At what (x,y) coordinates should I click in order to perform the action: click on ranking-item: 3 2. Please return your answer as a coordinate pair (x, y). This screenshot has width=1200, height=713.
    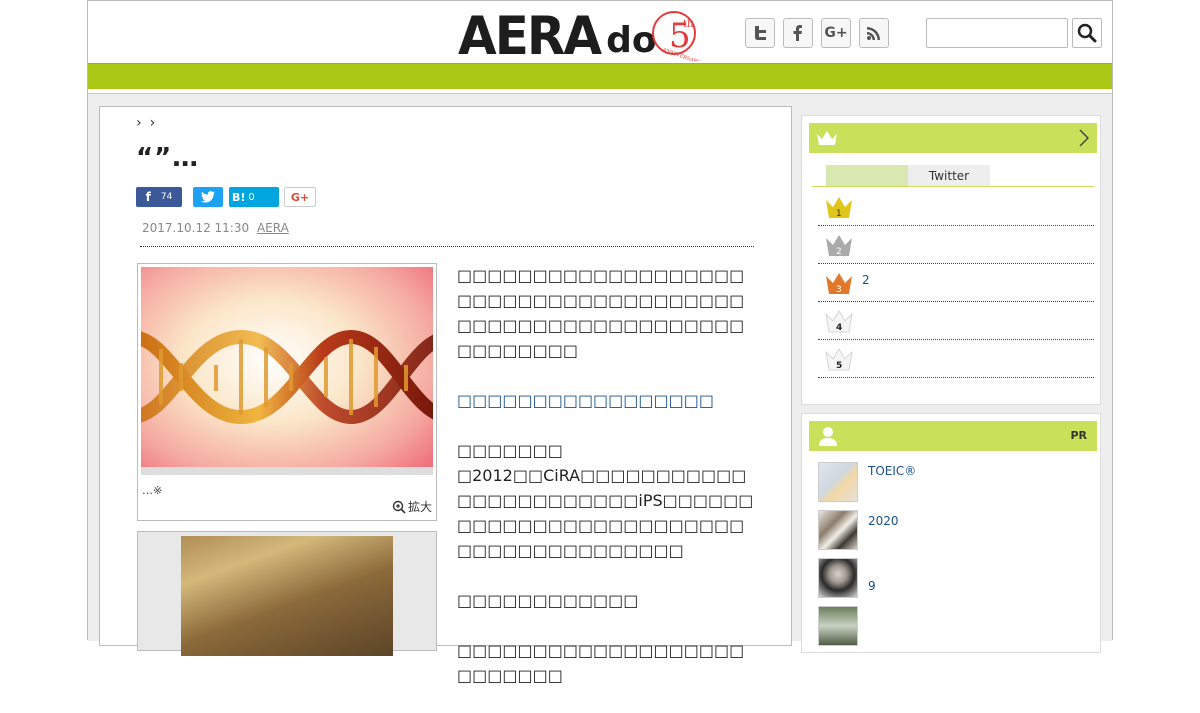
    Looking at the image, I should click on (956, 283).